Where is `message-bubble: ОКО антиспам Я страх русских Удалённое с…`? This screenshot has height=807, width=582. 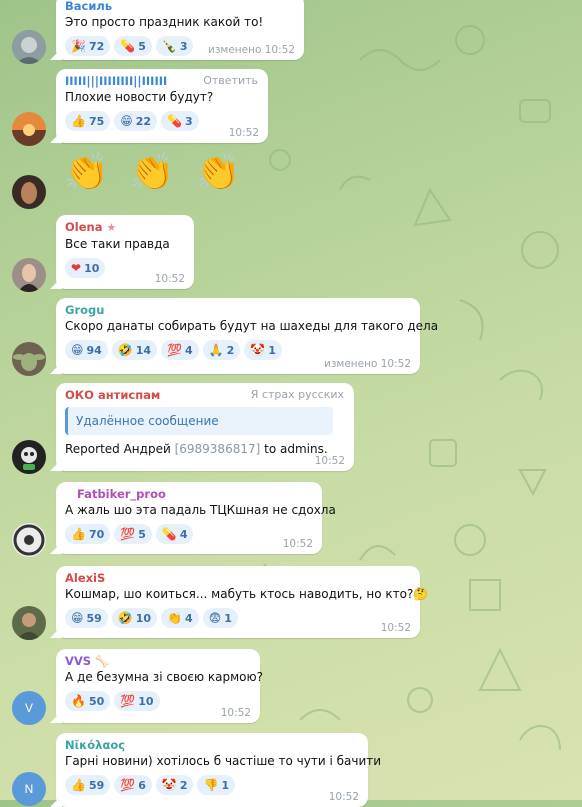 message-bubble: ОКО антиспам Я страх русских Удалённое с… is located at coordinates (205, 427).